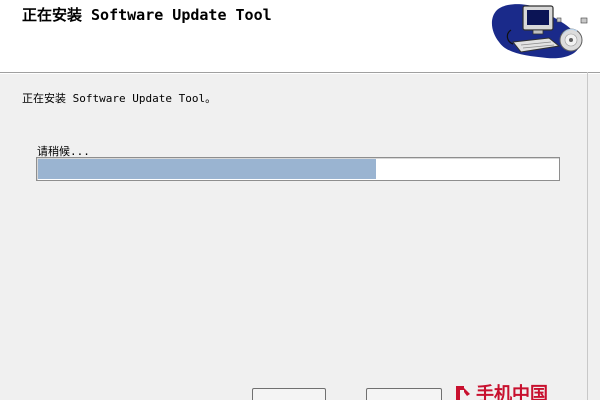 Image resolution: width=600 pixels, height=400 pixels. Describe the element at coordinates (289, 394) in the screenshot. I see `back-button` at that location.